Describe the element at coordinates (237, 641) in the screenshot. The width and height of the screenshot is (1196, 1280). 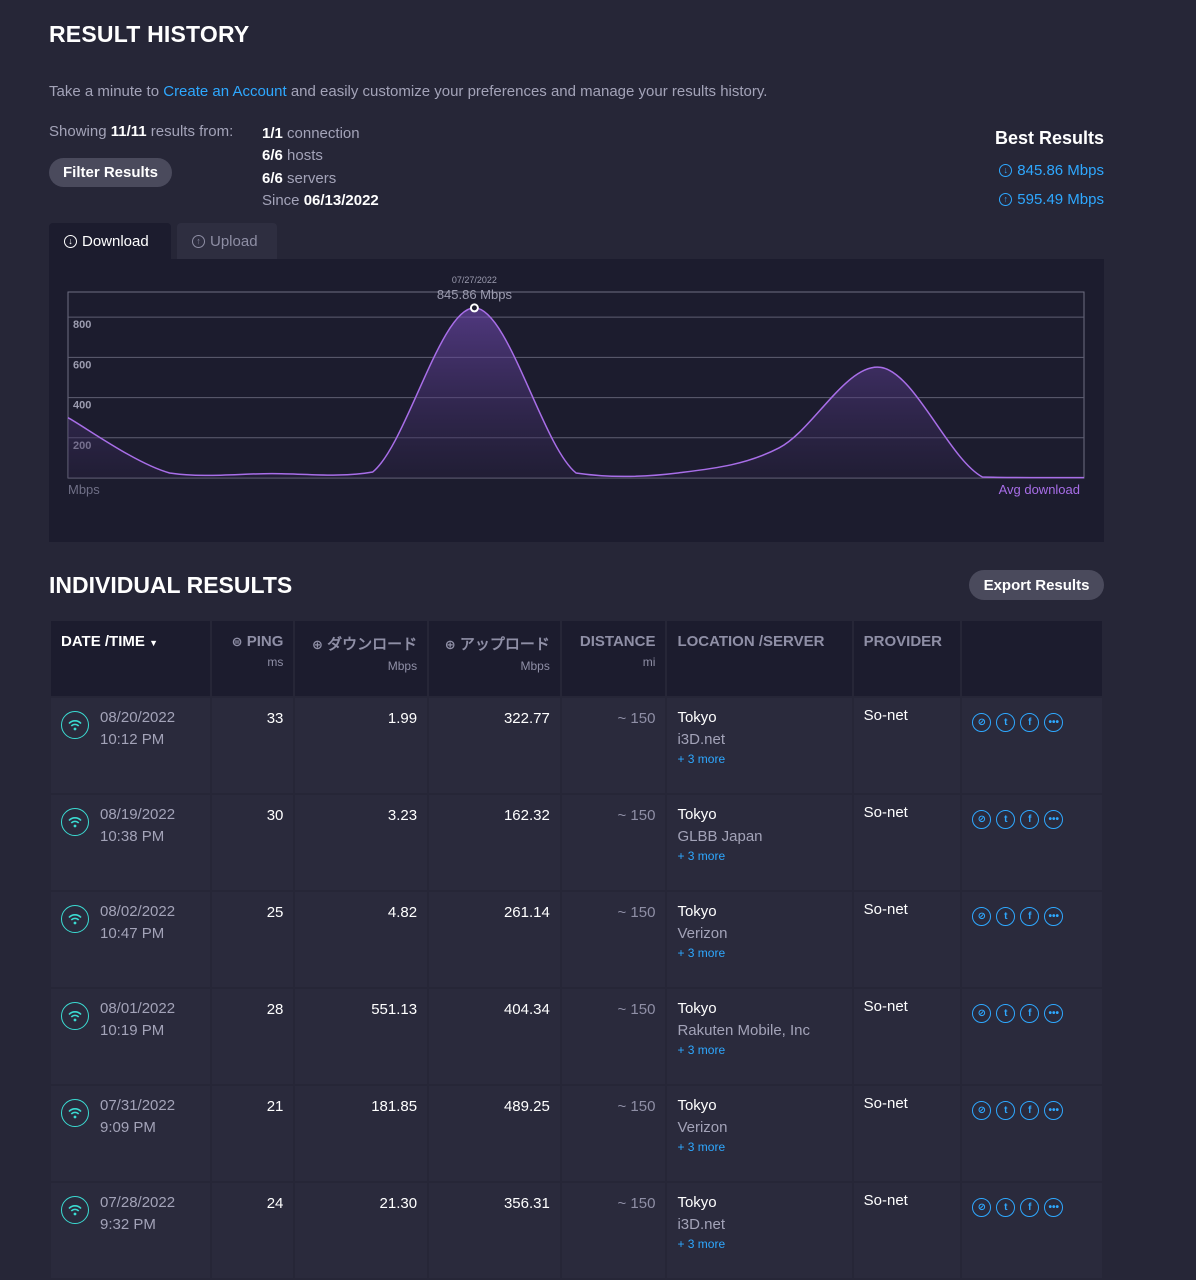
I see `ping-icon: ⊜` at that location.